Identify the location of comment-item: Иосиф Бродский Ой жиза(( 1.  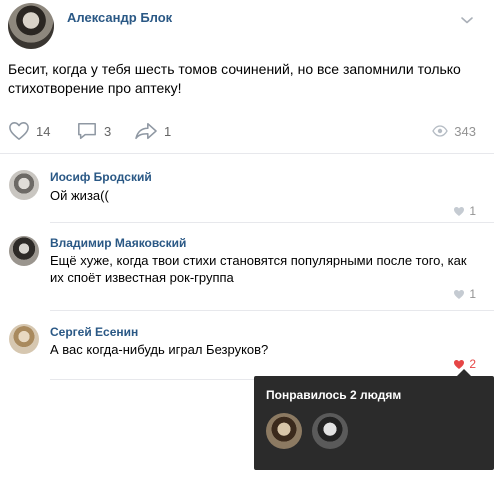
(247, 191).